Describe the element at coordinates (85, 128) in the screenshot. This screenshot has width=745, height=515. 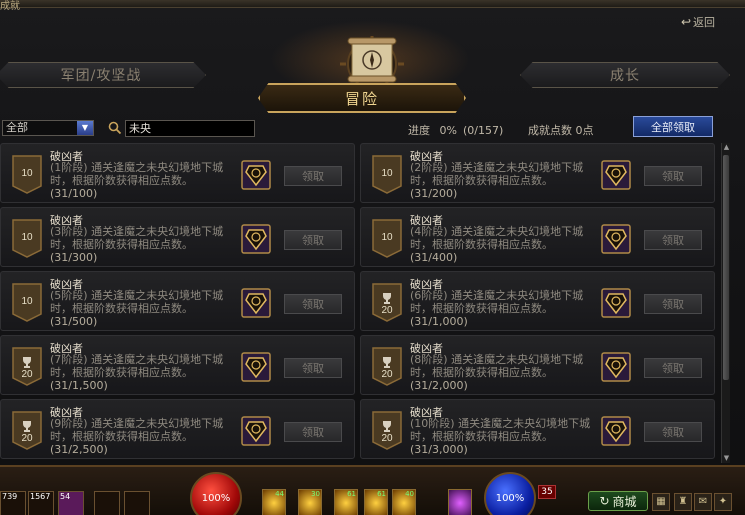
I see `chevron-down-icon: ▼` at that location.